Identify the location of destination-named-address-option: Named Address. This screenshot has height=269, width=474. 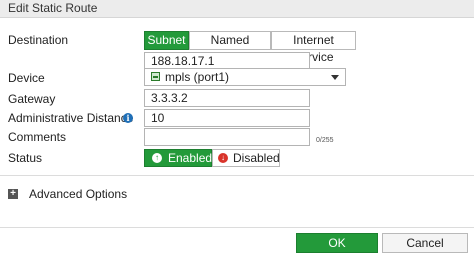
(230, 47).